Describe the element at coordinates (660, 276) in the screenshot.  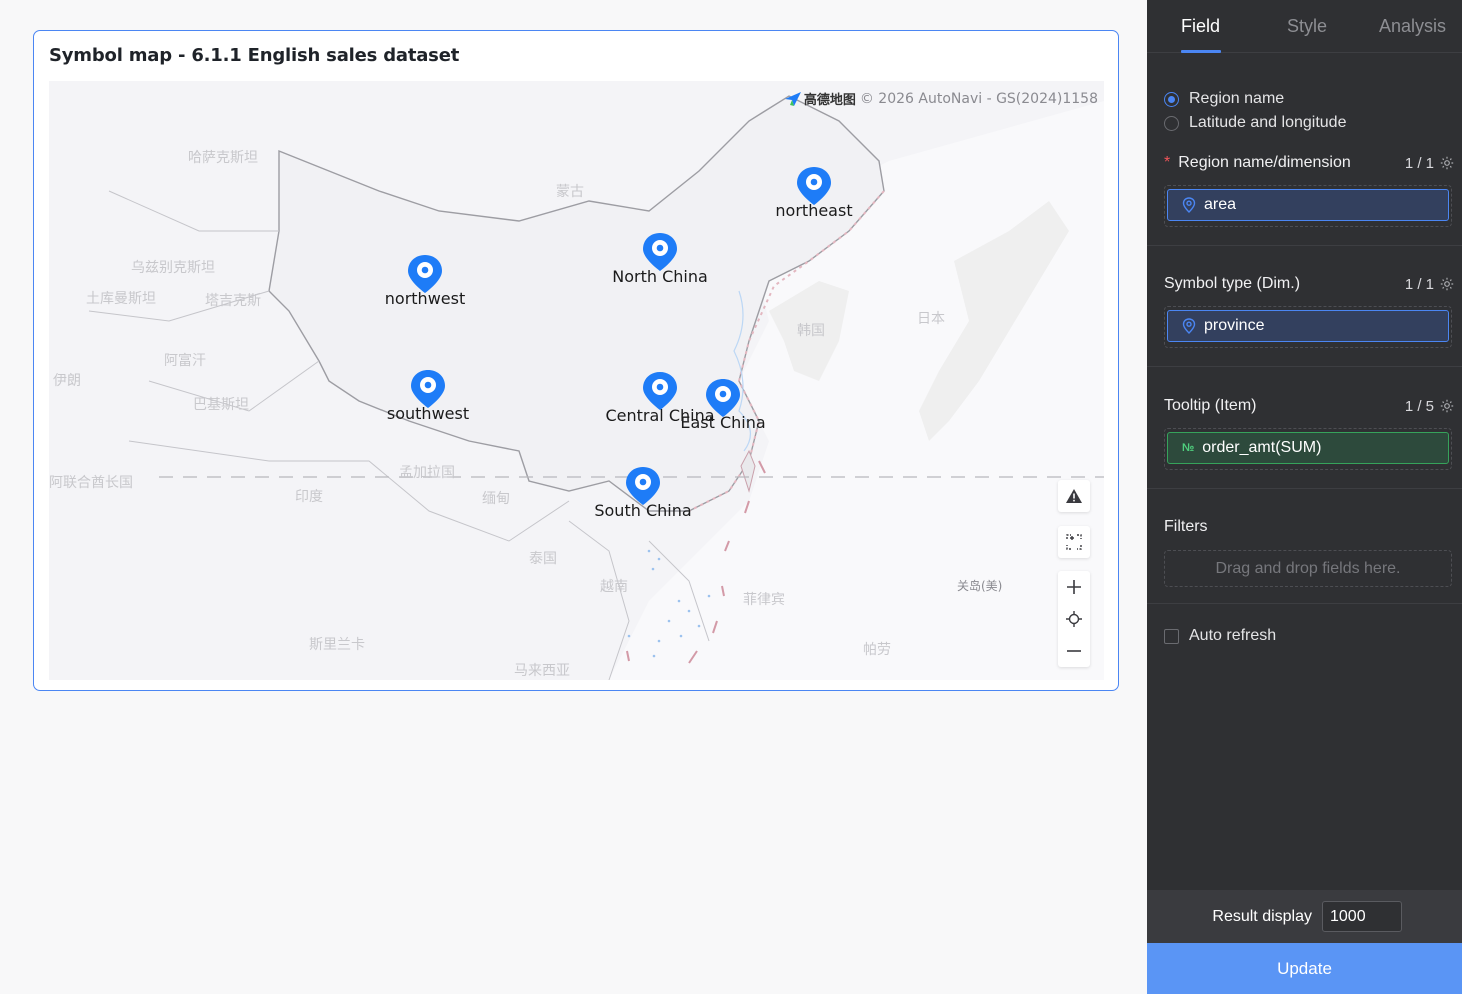
I see `marker-label: North China` at that location.